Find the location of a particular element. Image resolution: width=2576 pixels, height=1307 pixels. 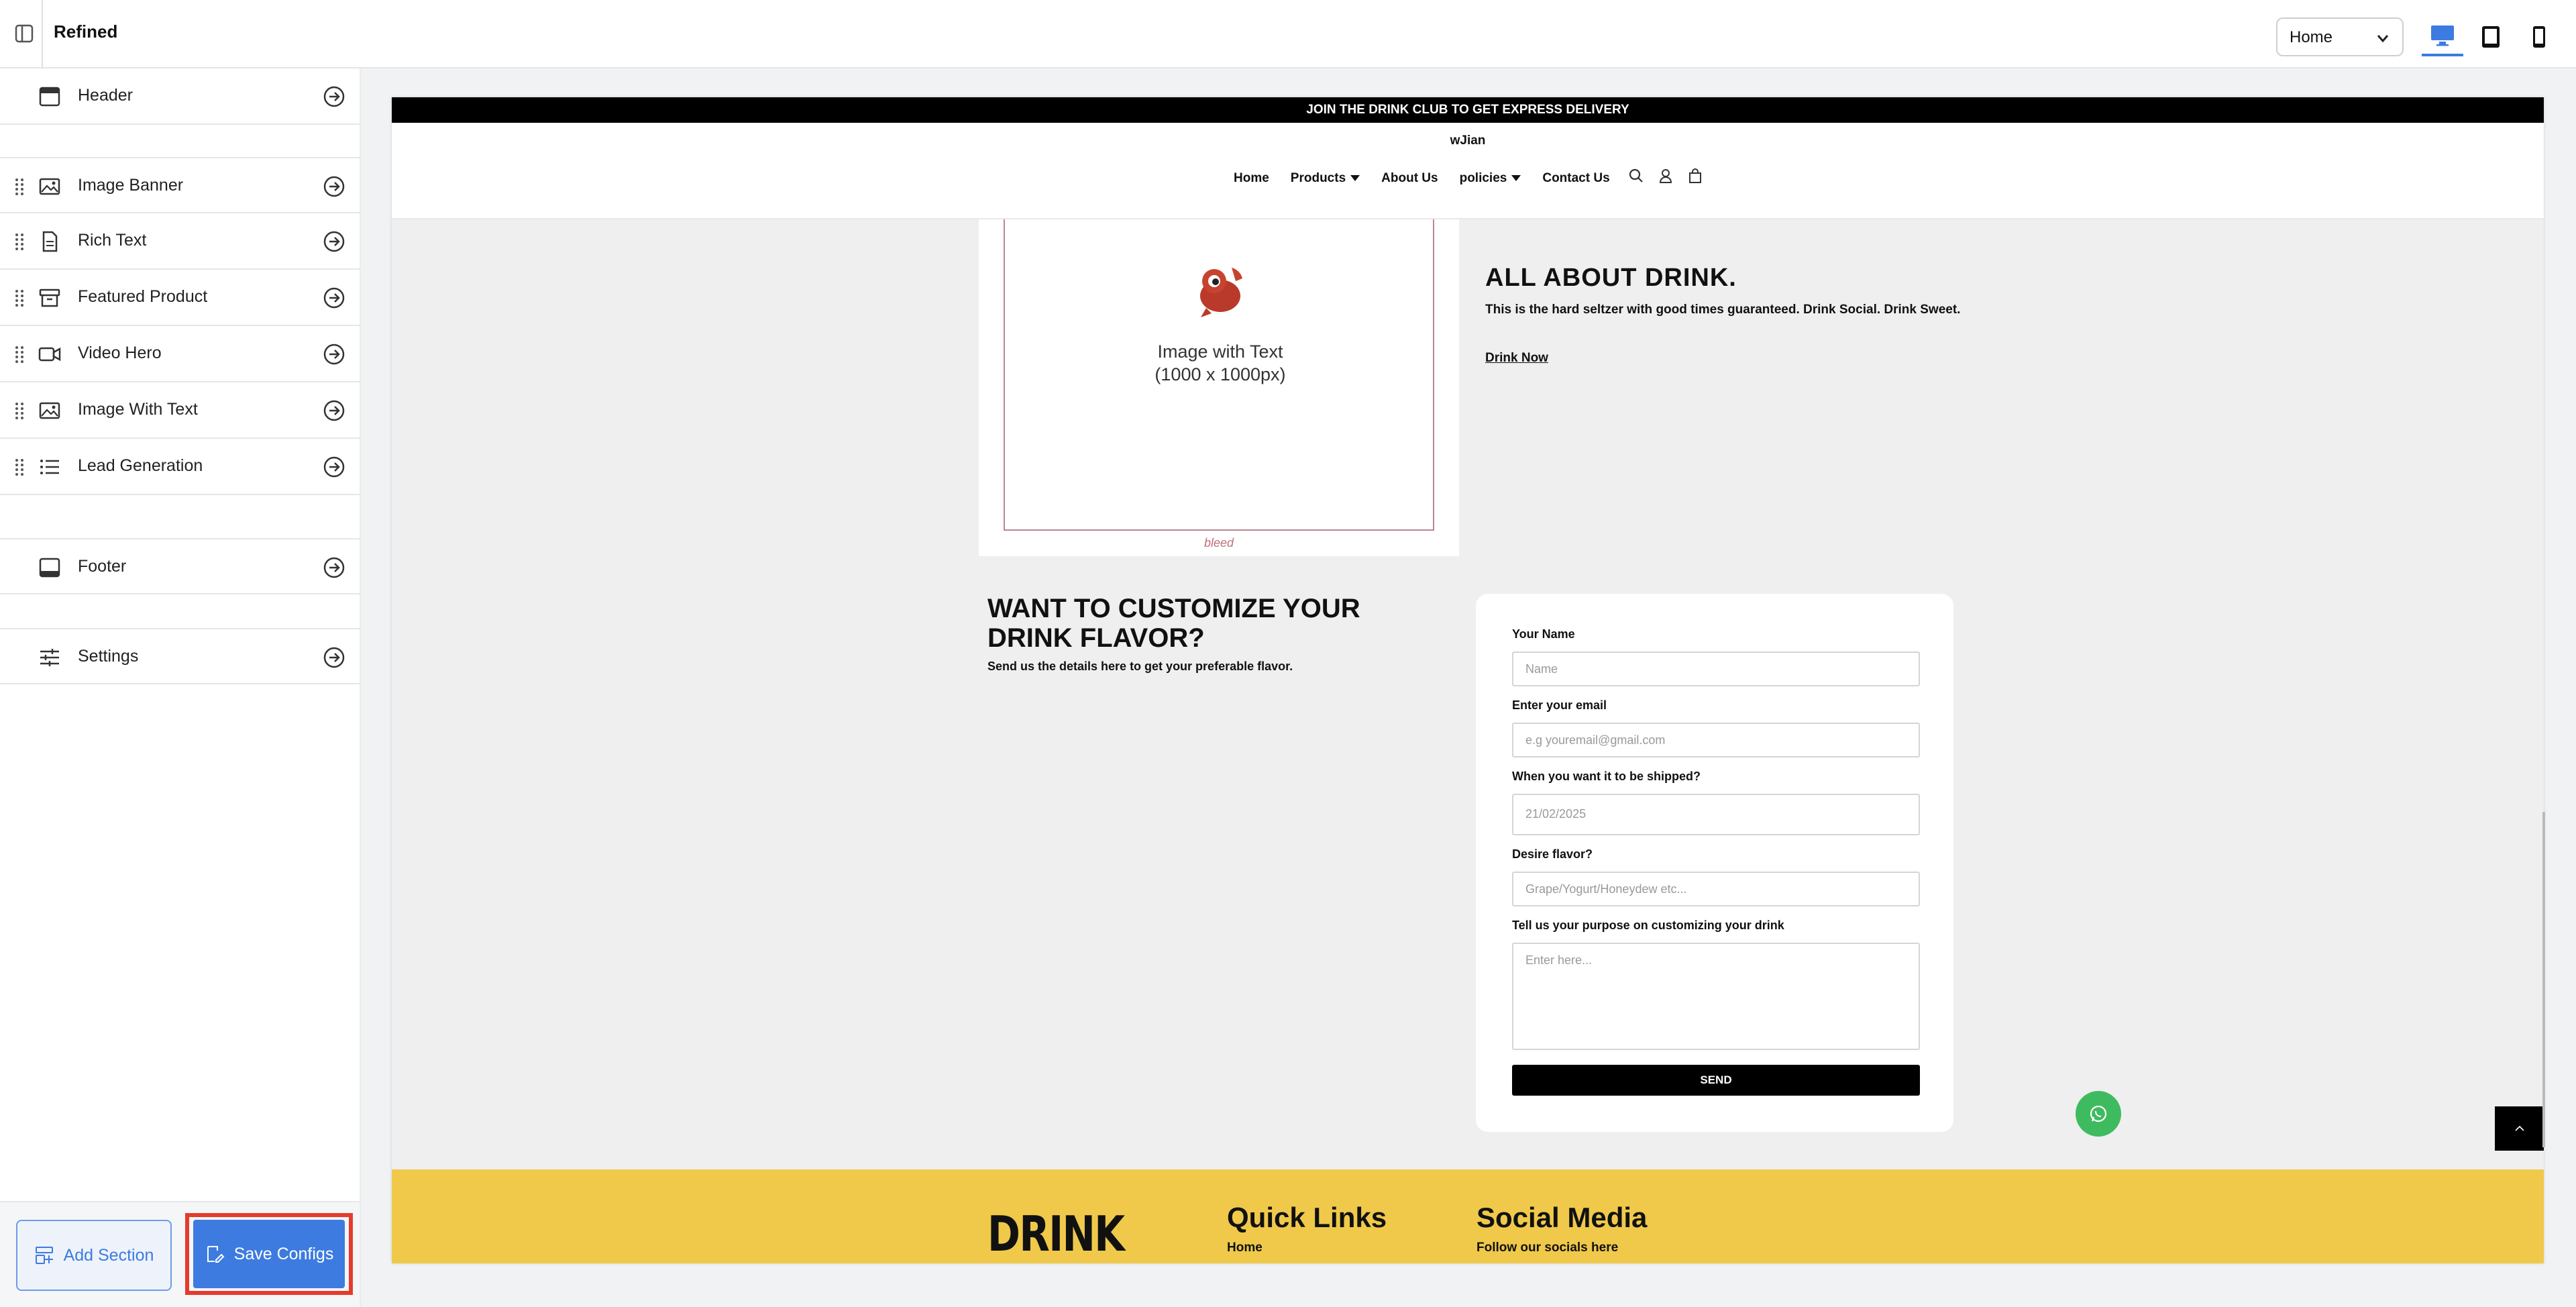

sidebar-item-label: Footer is located at coordinates (102, 566).